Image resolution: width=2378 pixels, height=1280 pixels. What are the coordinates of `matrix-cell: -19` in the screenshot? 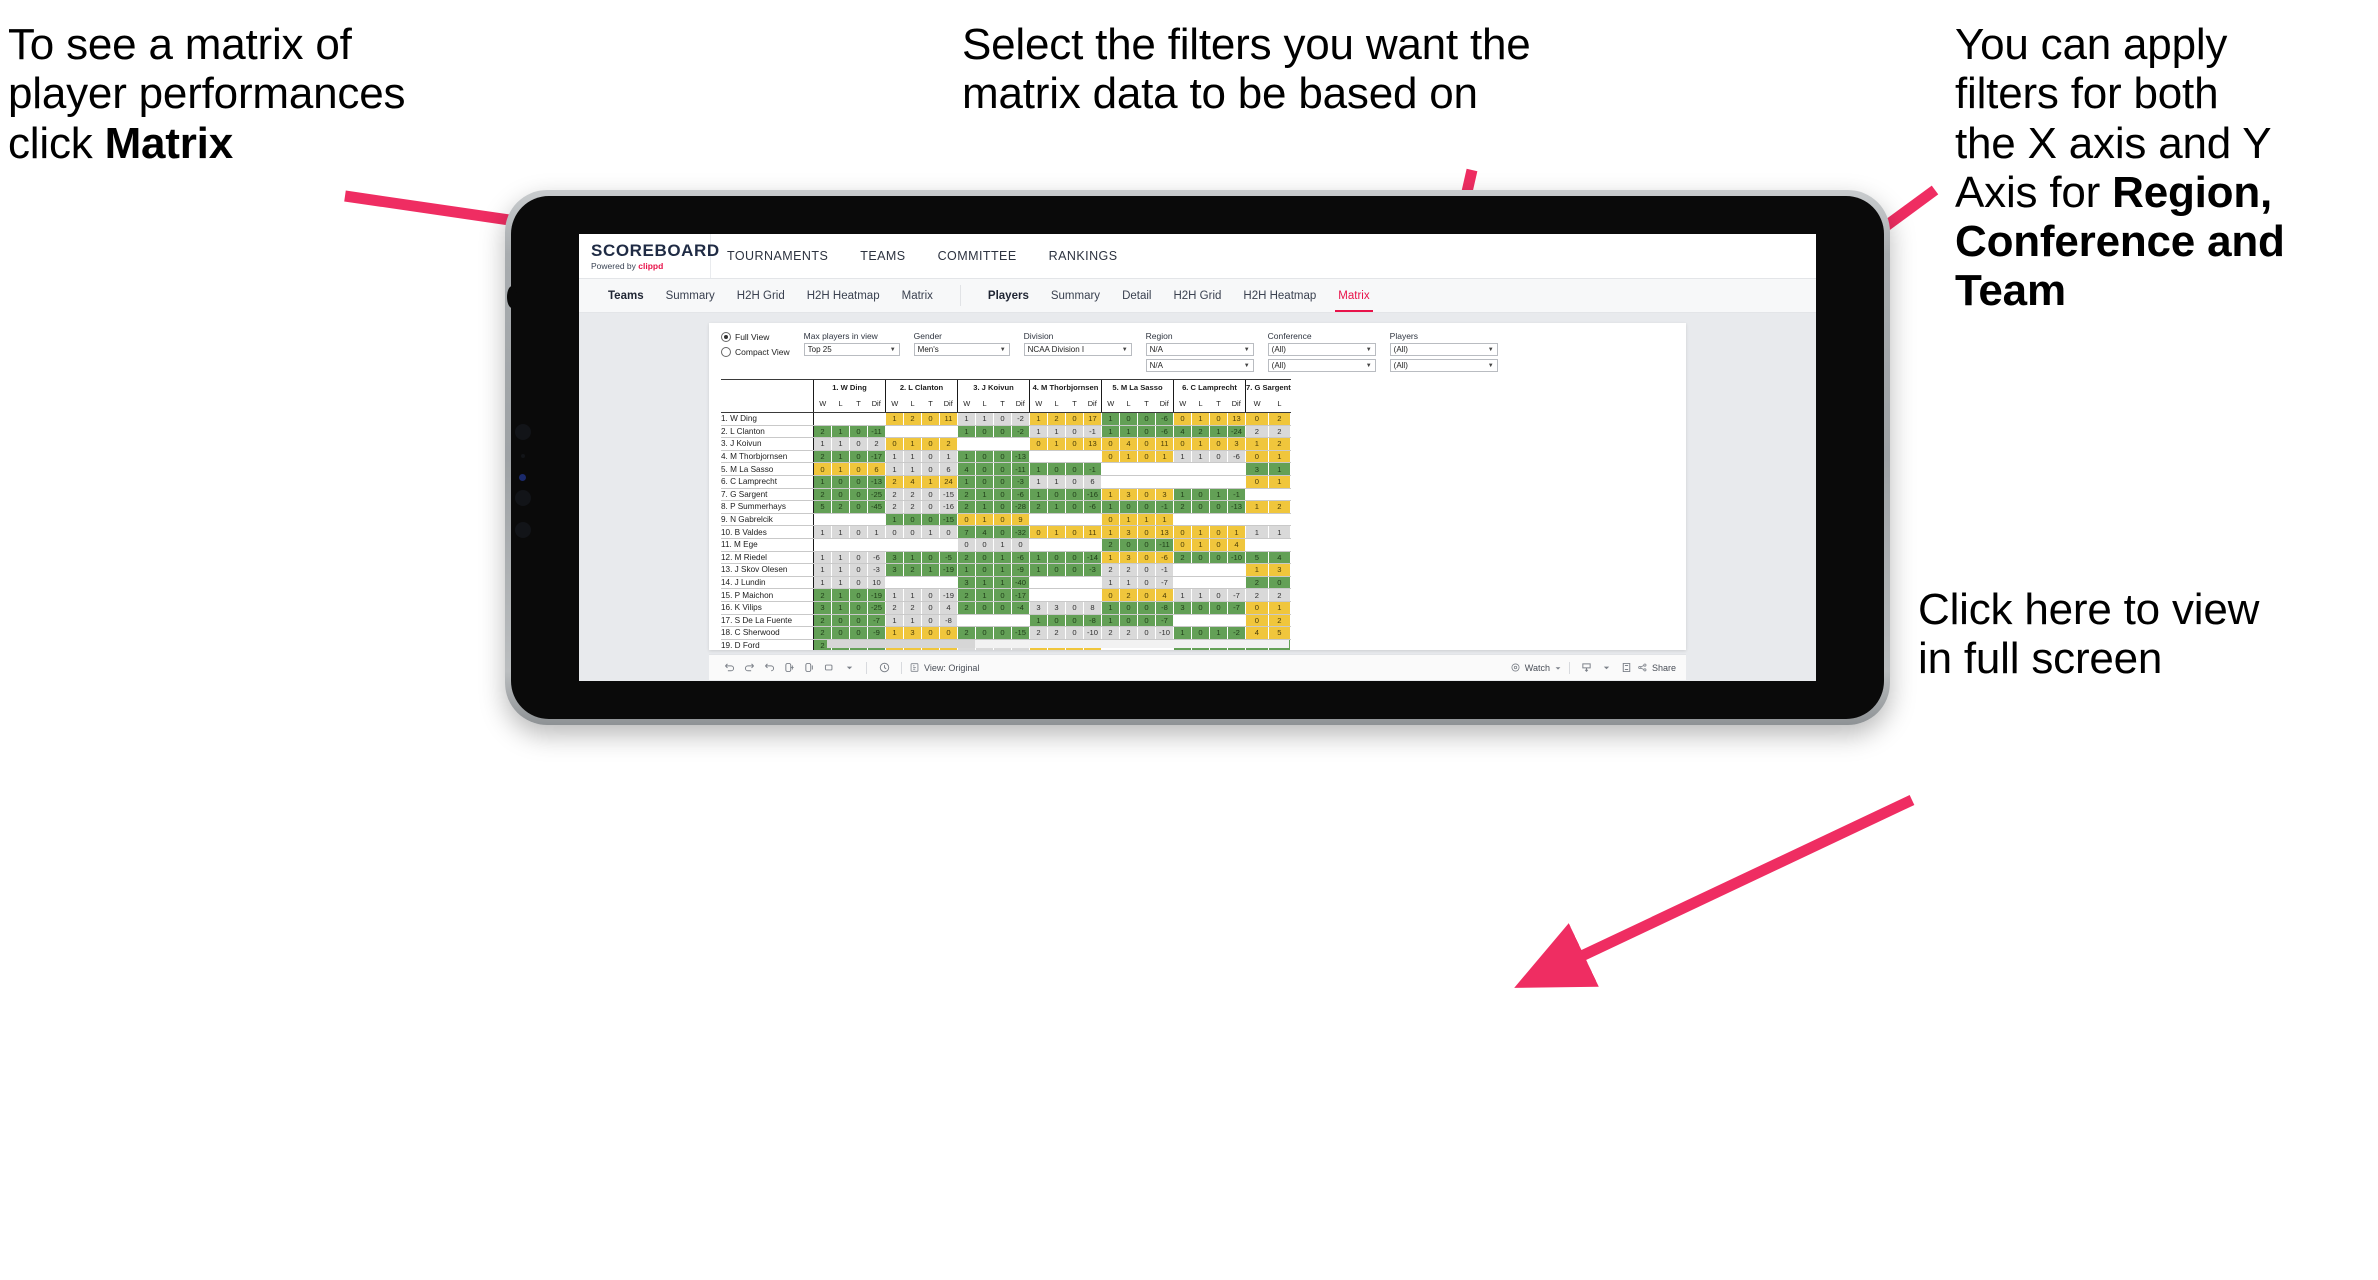 It's located at (948, 595).